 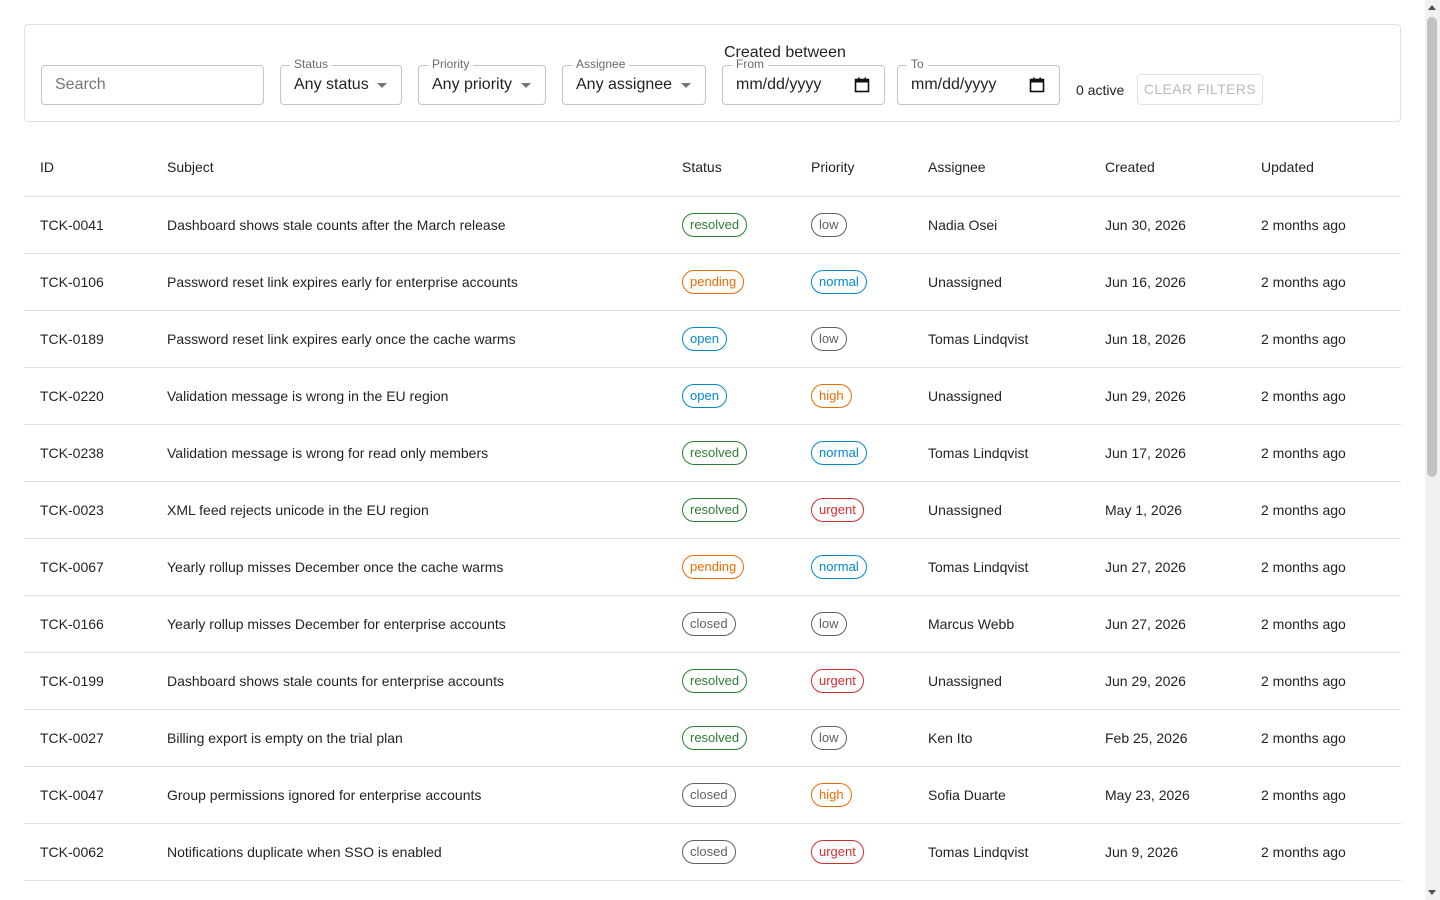 What do you see at coordinates (1000, 624) in the screenshot?
I see `cell-assignee: Marcus Webb` at bounding box center [1000, 624].